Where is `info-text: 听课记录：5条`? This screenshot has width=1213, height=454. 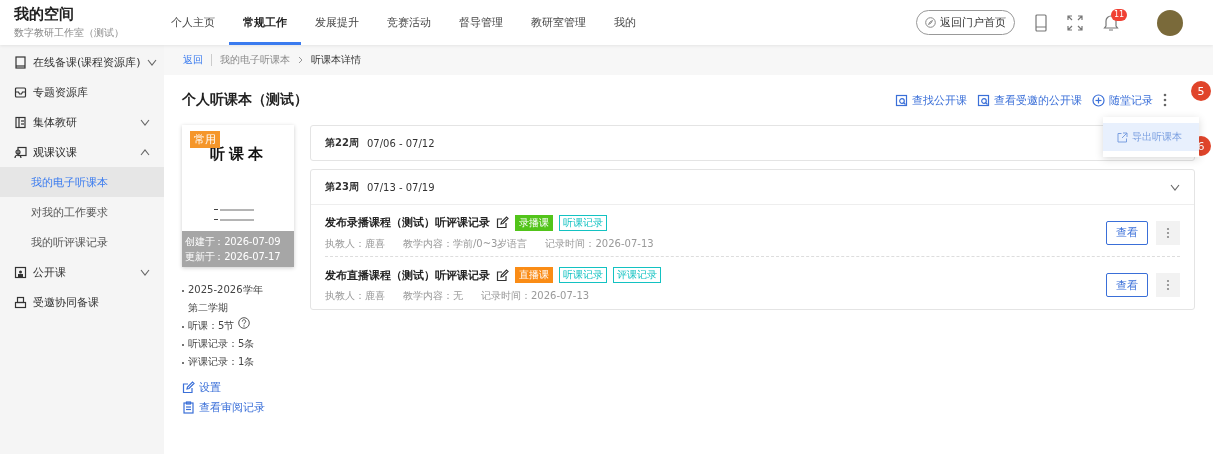 info-text: 听课记录：5条 is located at coordinates (221, 344).